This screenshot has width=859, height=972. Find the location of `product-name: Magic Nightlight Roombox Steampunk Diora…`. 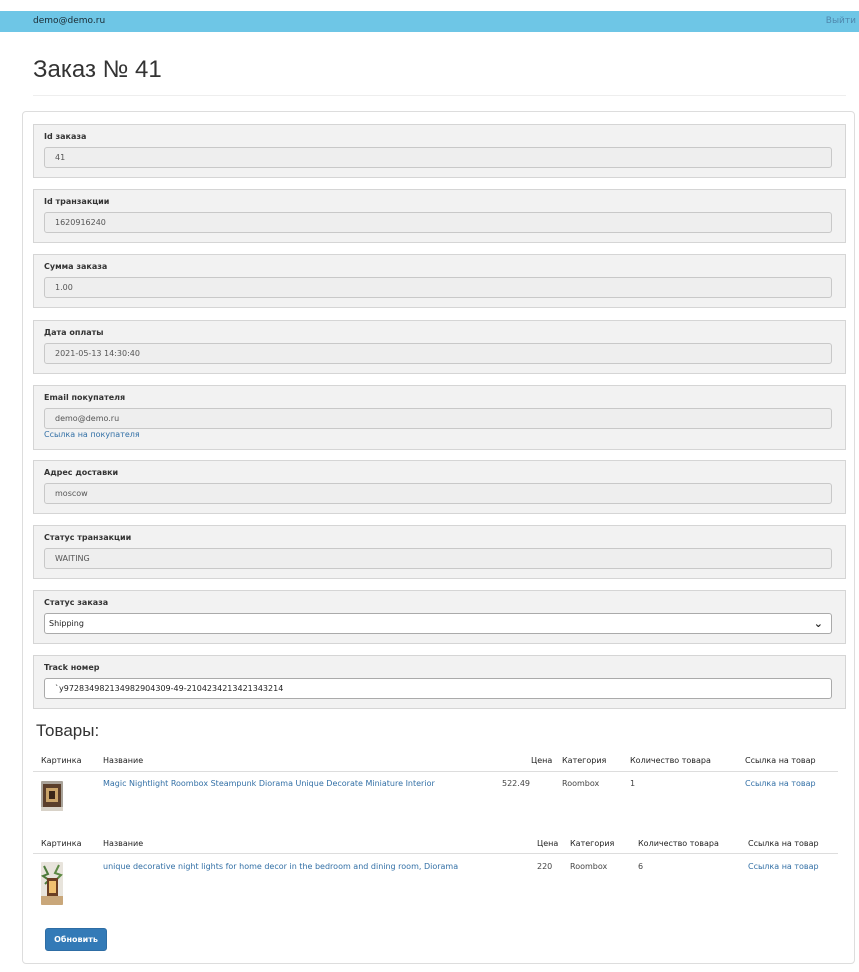

product-name: Magic Nightlight Roombox Steampunk Diora… is located at coordinates (269, 783).